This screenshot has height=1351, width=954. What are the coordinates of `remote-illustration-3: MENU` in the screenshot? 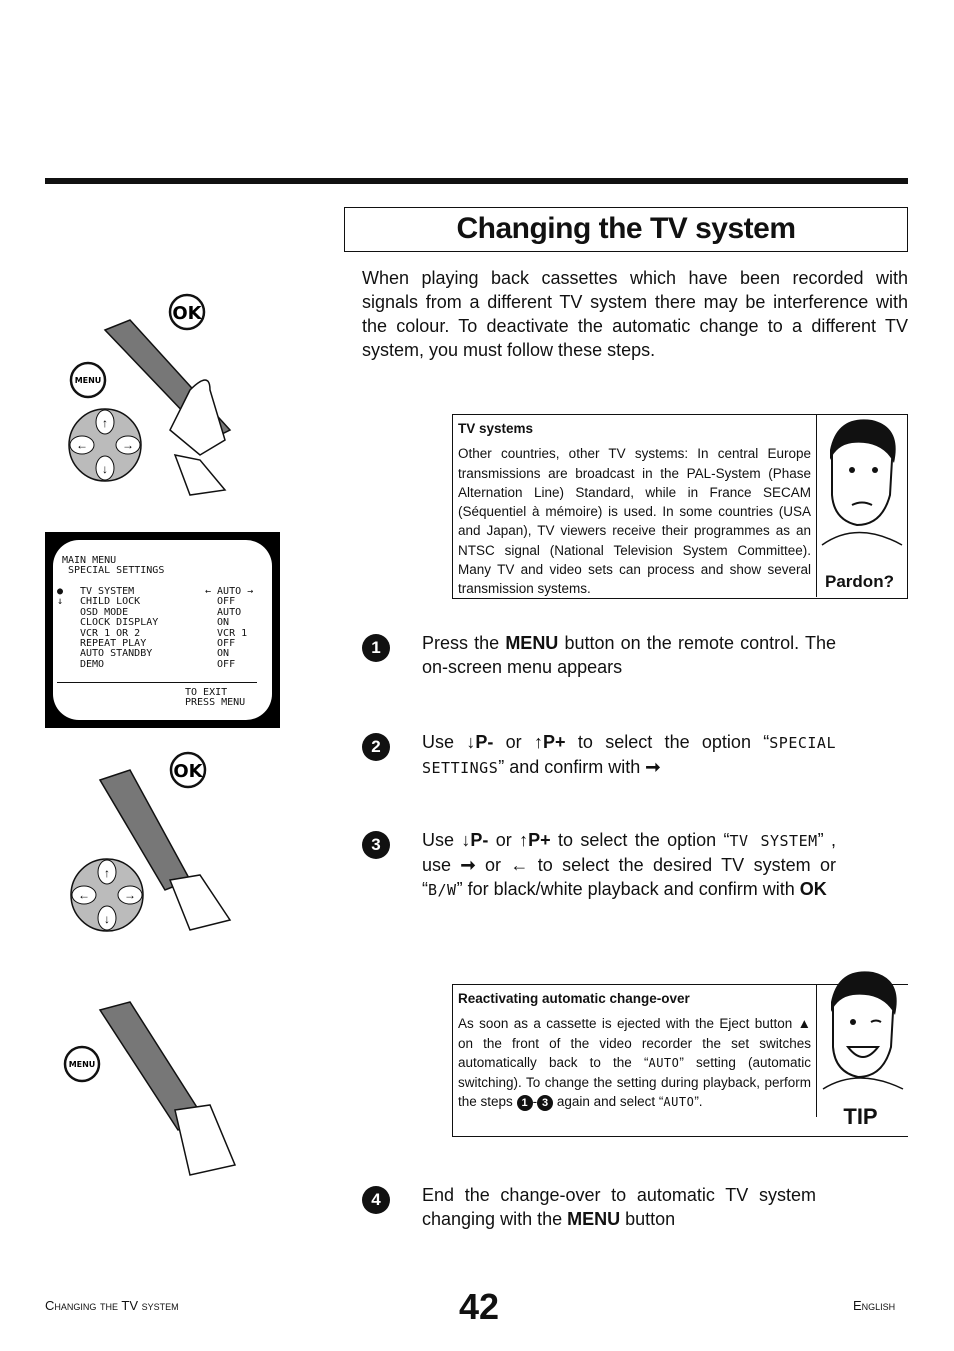 It's located at (160, 1090).